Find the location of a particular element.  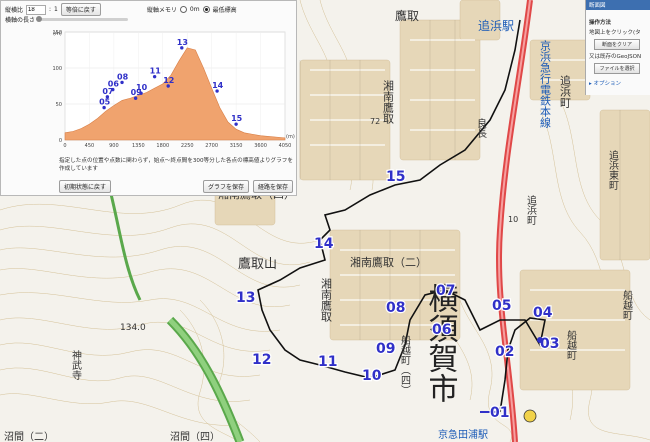

profile-point-label: 13 is located at coordinates (182, 42).